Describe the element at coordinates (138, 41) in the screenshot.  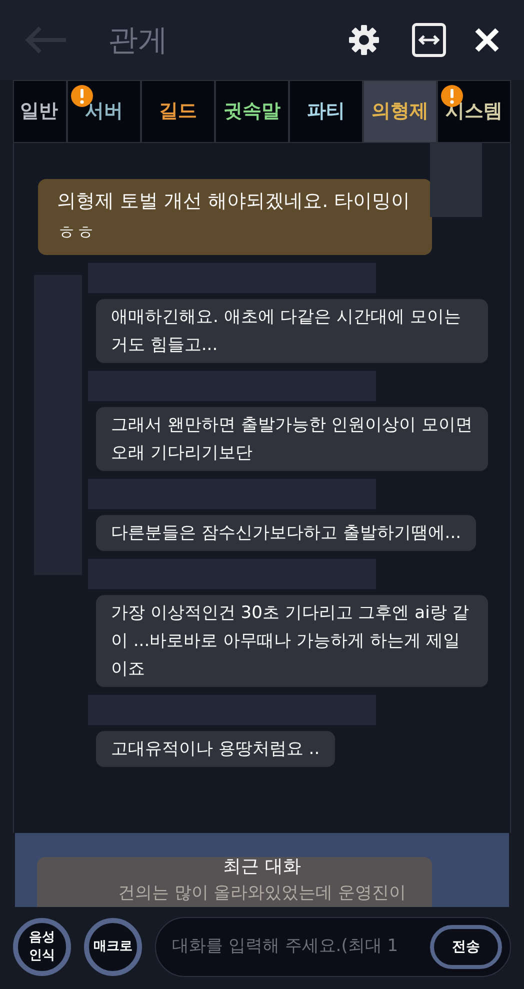
I see `window-title: 관게` at that location.